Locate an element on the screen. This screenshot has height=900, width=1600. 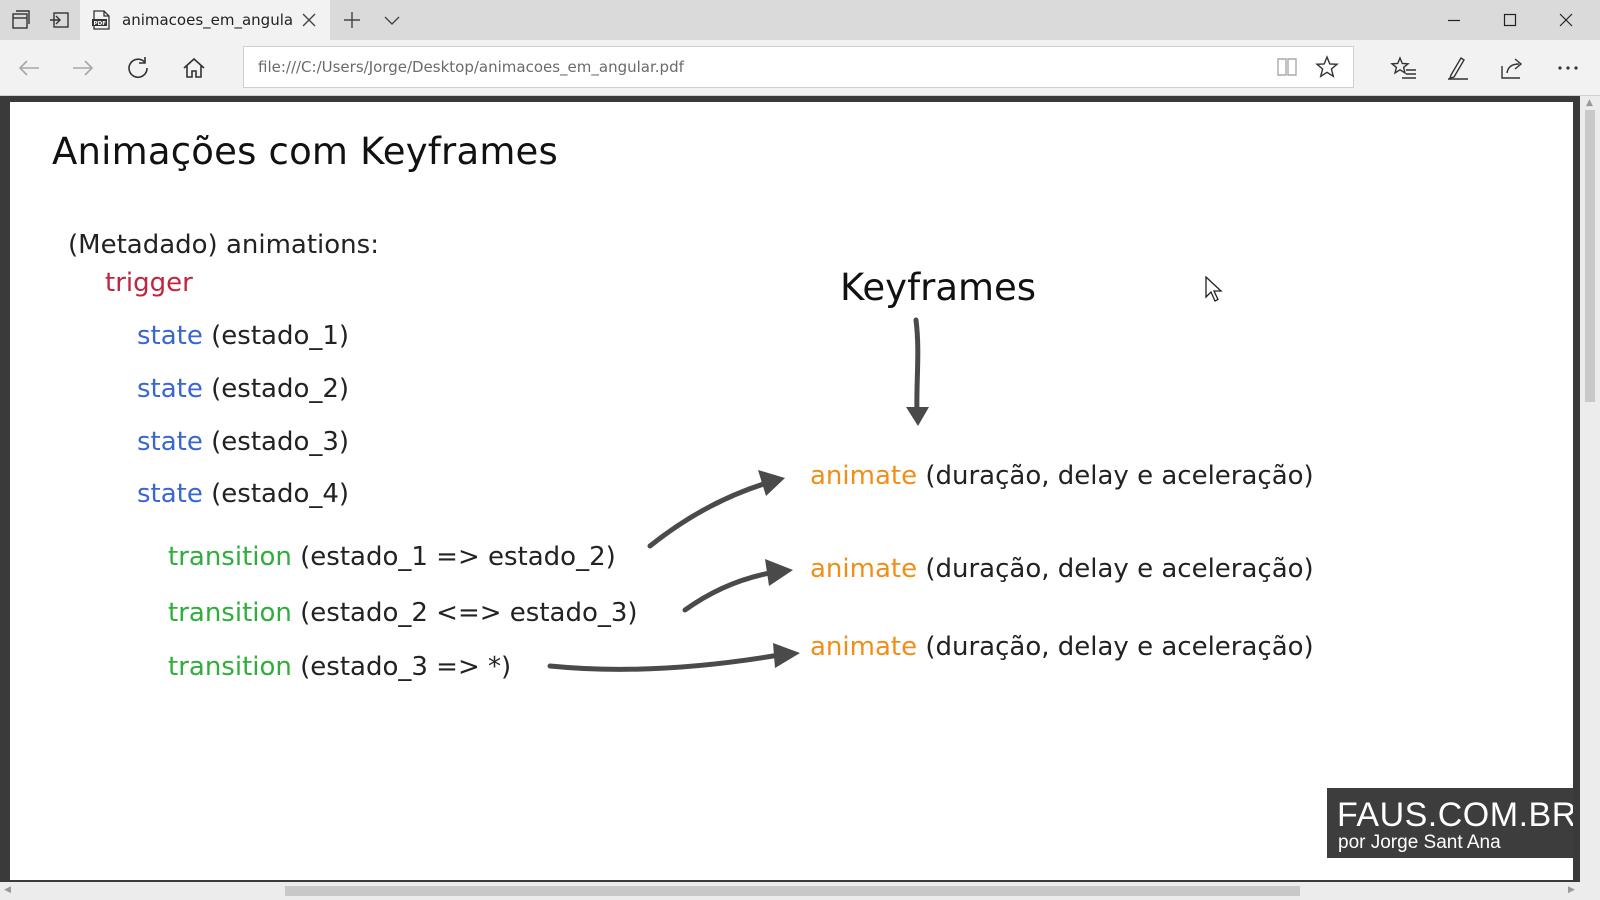
back-arrow-icon is located at coordinates (29, 68).